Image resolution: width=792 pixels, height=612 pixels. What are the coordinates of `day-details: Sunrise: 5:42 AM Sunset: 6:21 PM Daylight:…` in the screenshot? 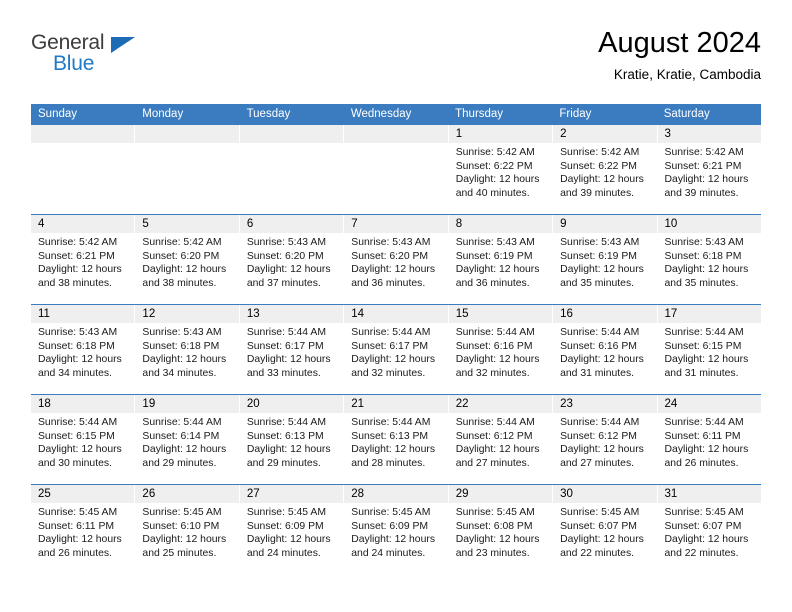 It's located at (709, 171).